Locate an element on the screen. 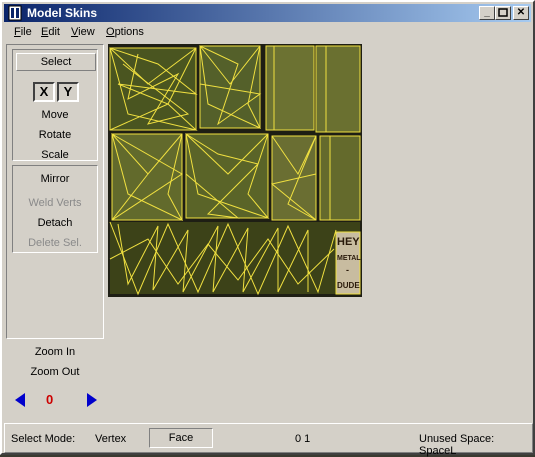  menu-edit-label: dit is located at coordinates (54, 32).